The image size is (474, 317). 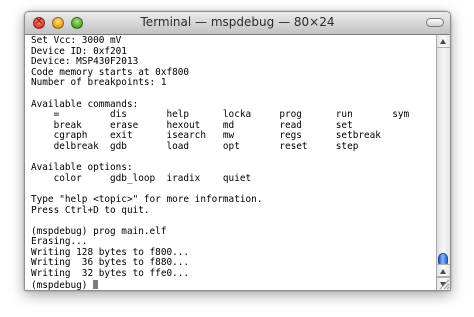 I want to click on terminal-line: (mspdebug) prog main.elf, so click(x=233, y=231).